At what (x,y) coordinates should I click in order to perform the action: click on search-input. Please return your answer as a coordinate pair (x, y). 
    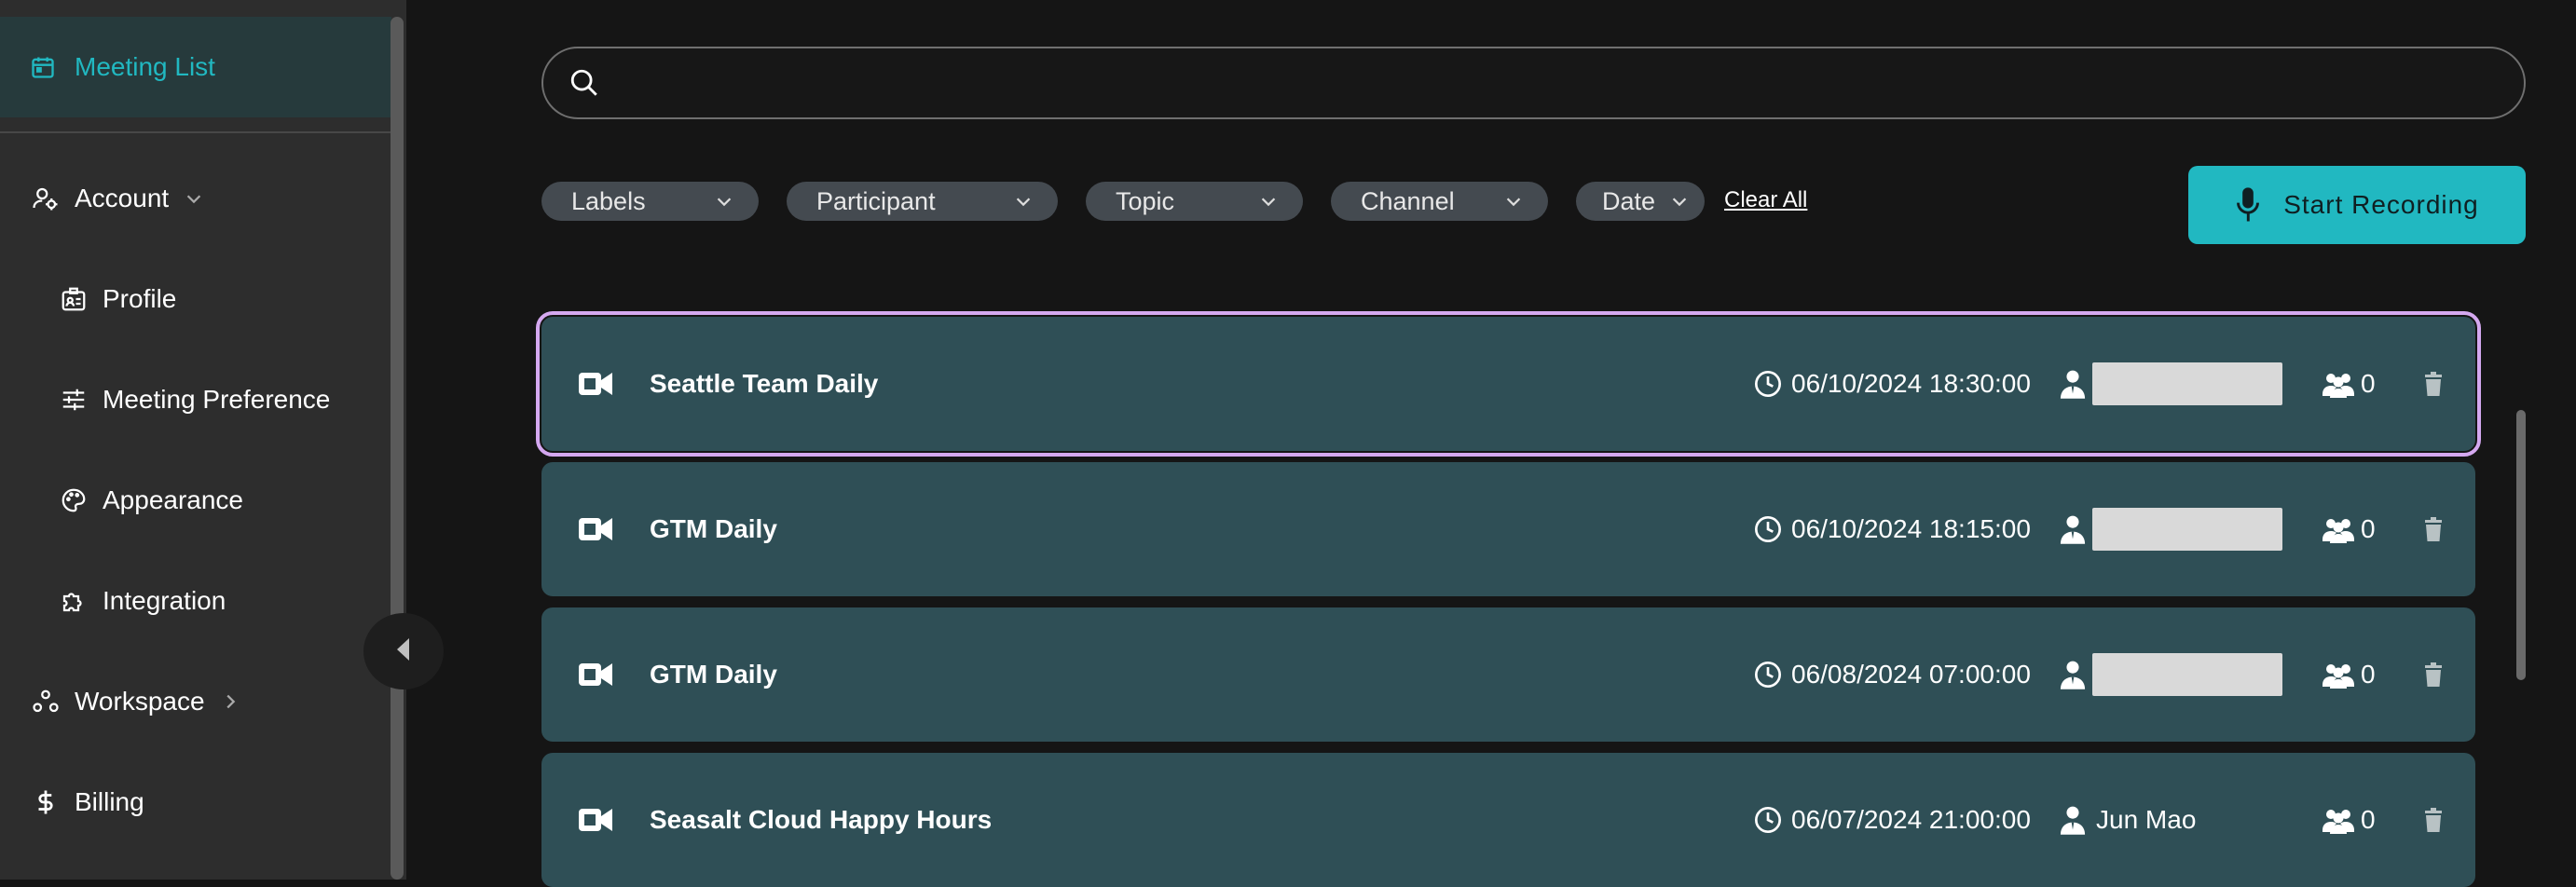
    Looking at the image, I should click on (1570, 83).